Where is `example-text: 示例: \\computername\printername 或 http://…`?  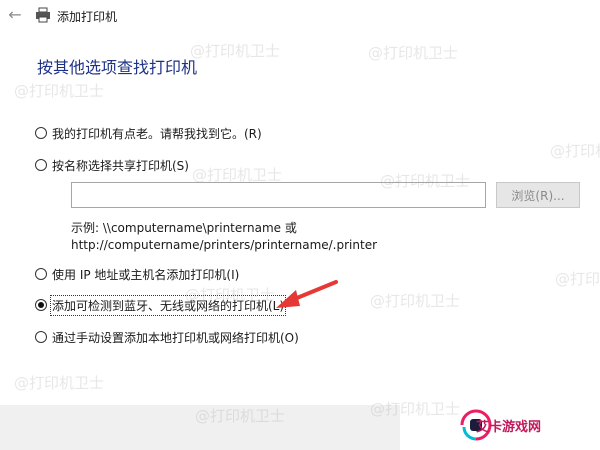 example-text: 示例: \\computername\printername 或 http://… is located at coordinates (224, 237).